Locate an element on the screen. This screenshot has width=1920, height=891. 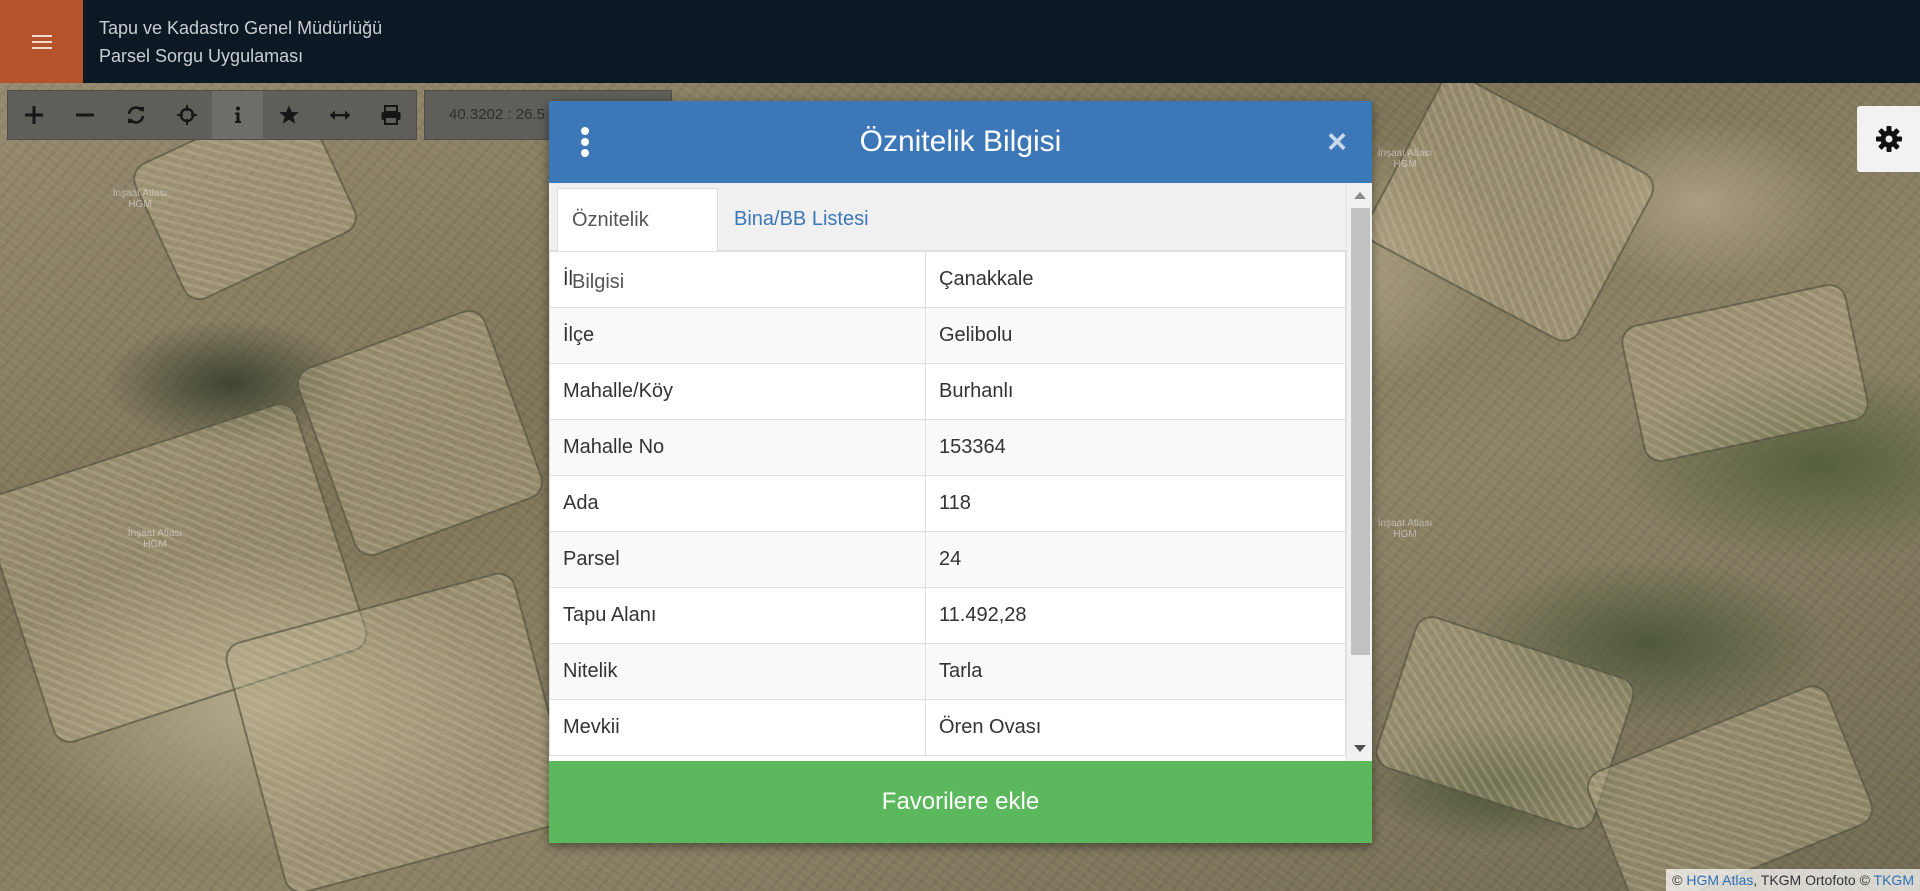
attribution-copyright: © is located at coordinates (1677, 880).